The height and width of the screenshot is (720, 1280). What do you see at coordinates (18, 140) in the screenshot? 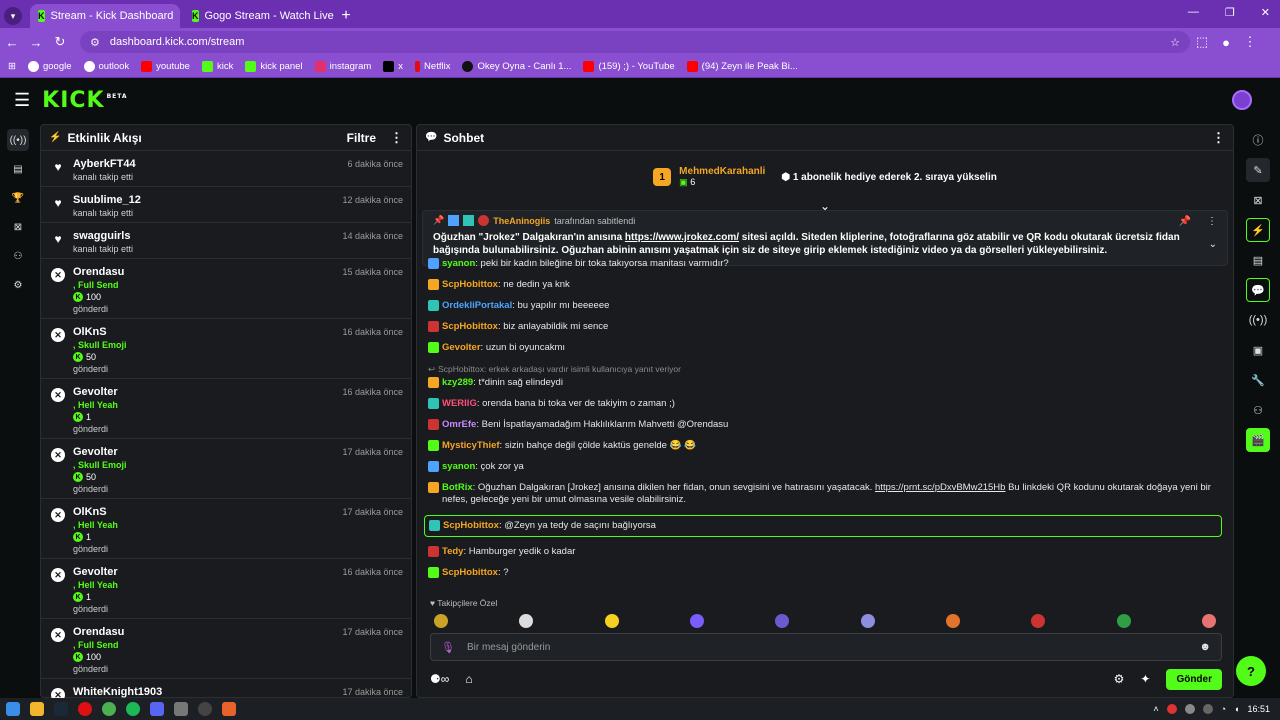
I see `stream-broadcast-icon: ((•))` at bounding box center [18, 140].